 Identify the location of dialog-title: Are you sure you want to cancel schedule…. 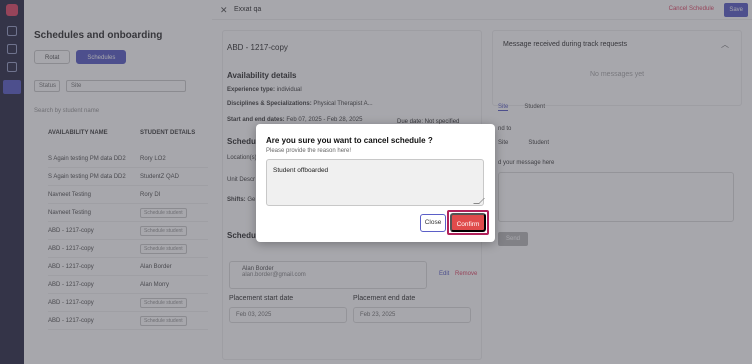
(349, 140).